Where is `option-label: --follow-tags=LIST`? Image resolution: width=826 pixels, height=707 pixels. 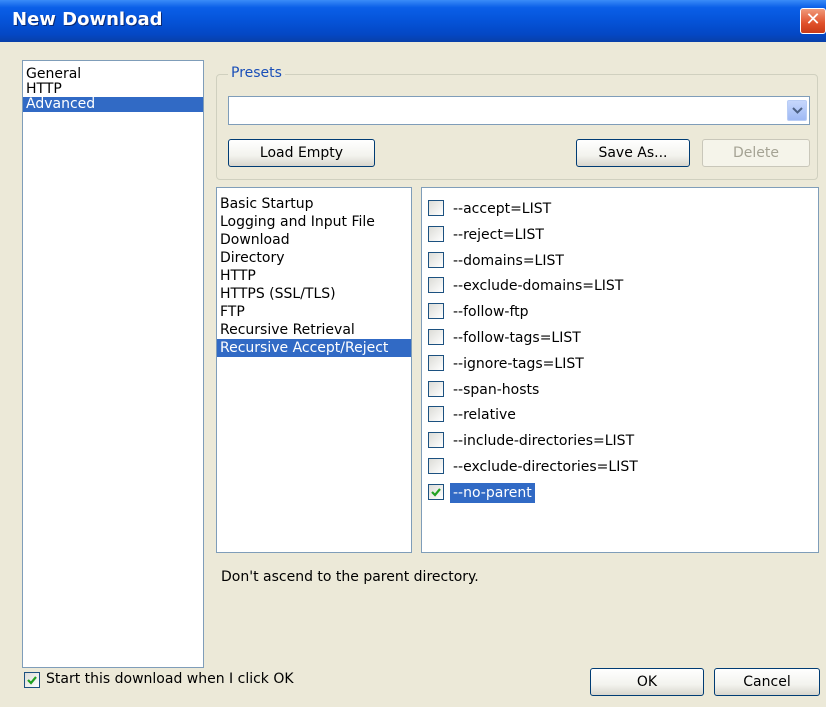
option-label: --follow-tags=LIST is located at coordinates (517, 338).